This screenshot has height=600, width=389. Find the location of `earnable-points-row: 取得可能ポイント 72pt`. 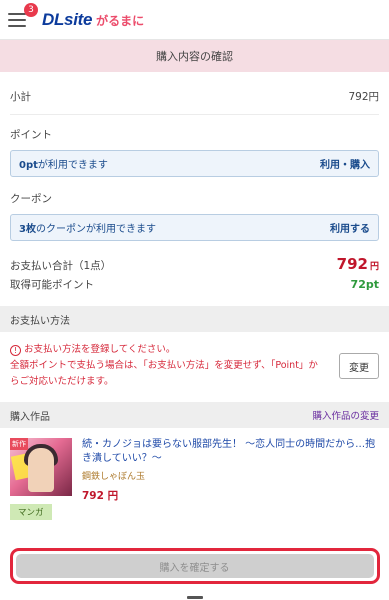

earnable-points-row: 取得可能ポイント 72pt is located at coordinates (194, 284).